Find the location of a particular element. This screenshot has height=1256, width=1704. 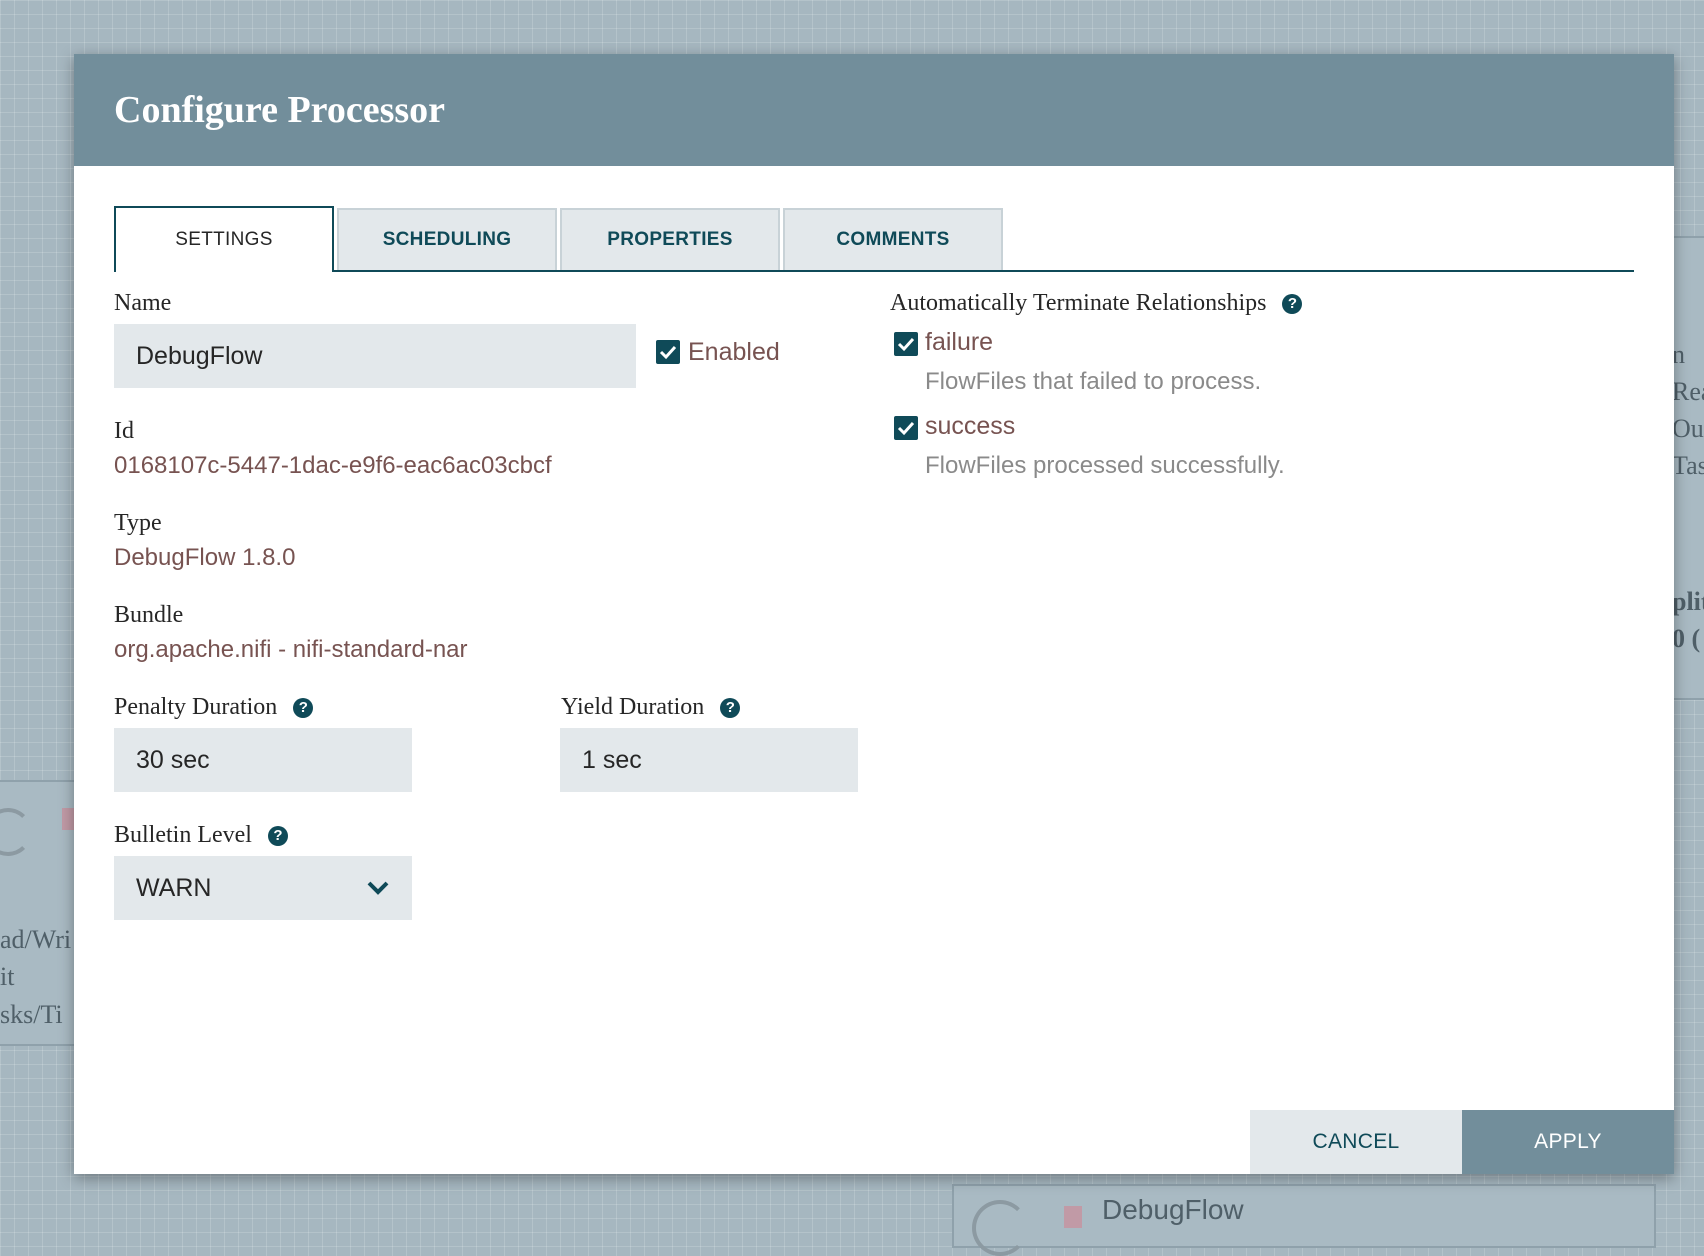

bulletin-level-select: WARN is located at coordinates (263, 888).